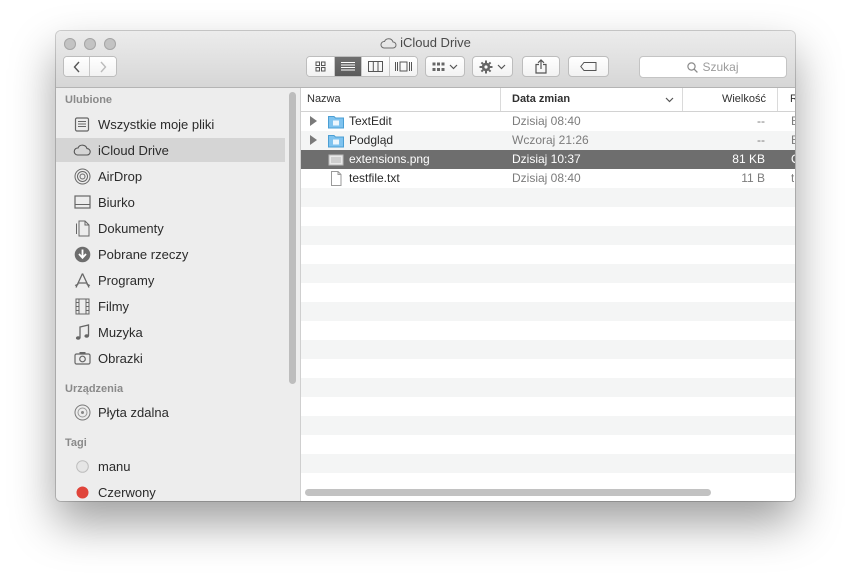 This screenshot has height=581, width=851. What do you see at coordinates (82, 254) in the screenshot?
I see `download-icon` at bounding box center [82, 254].